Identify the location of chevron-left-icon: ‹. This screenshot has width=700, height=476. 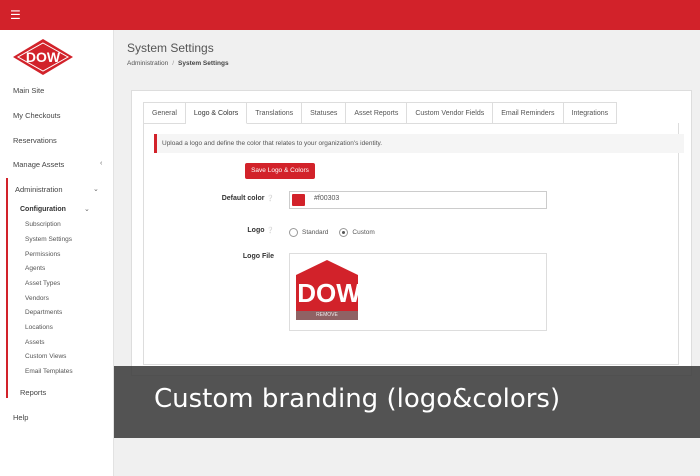
(101, 163).